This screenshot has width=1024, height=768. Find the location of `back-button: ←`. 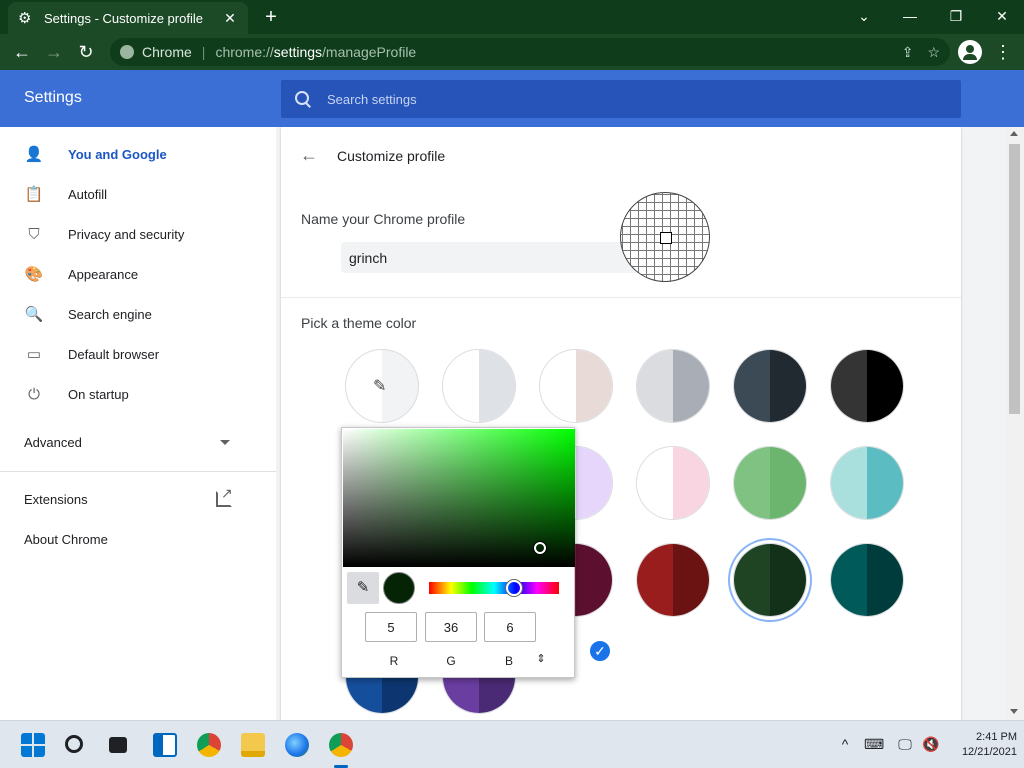

back-button: ← is located at coordinates (22, 52).